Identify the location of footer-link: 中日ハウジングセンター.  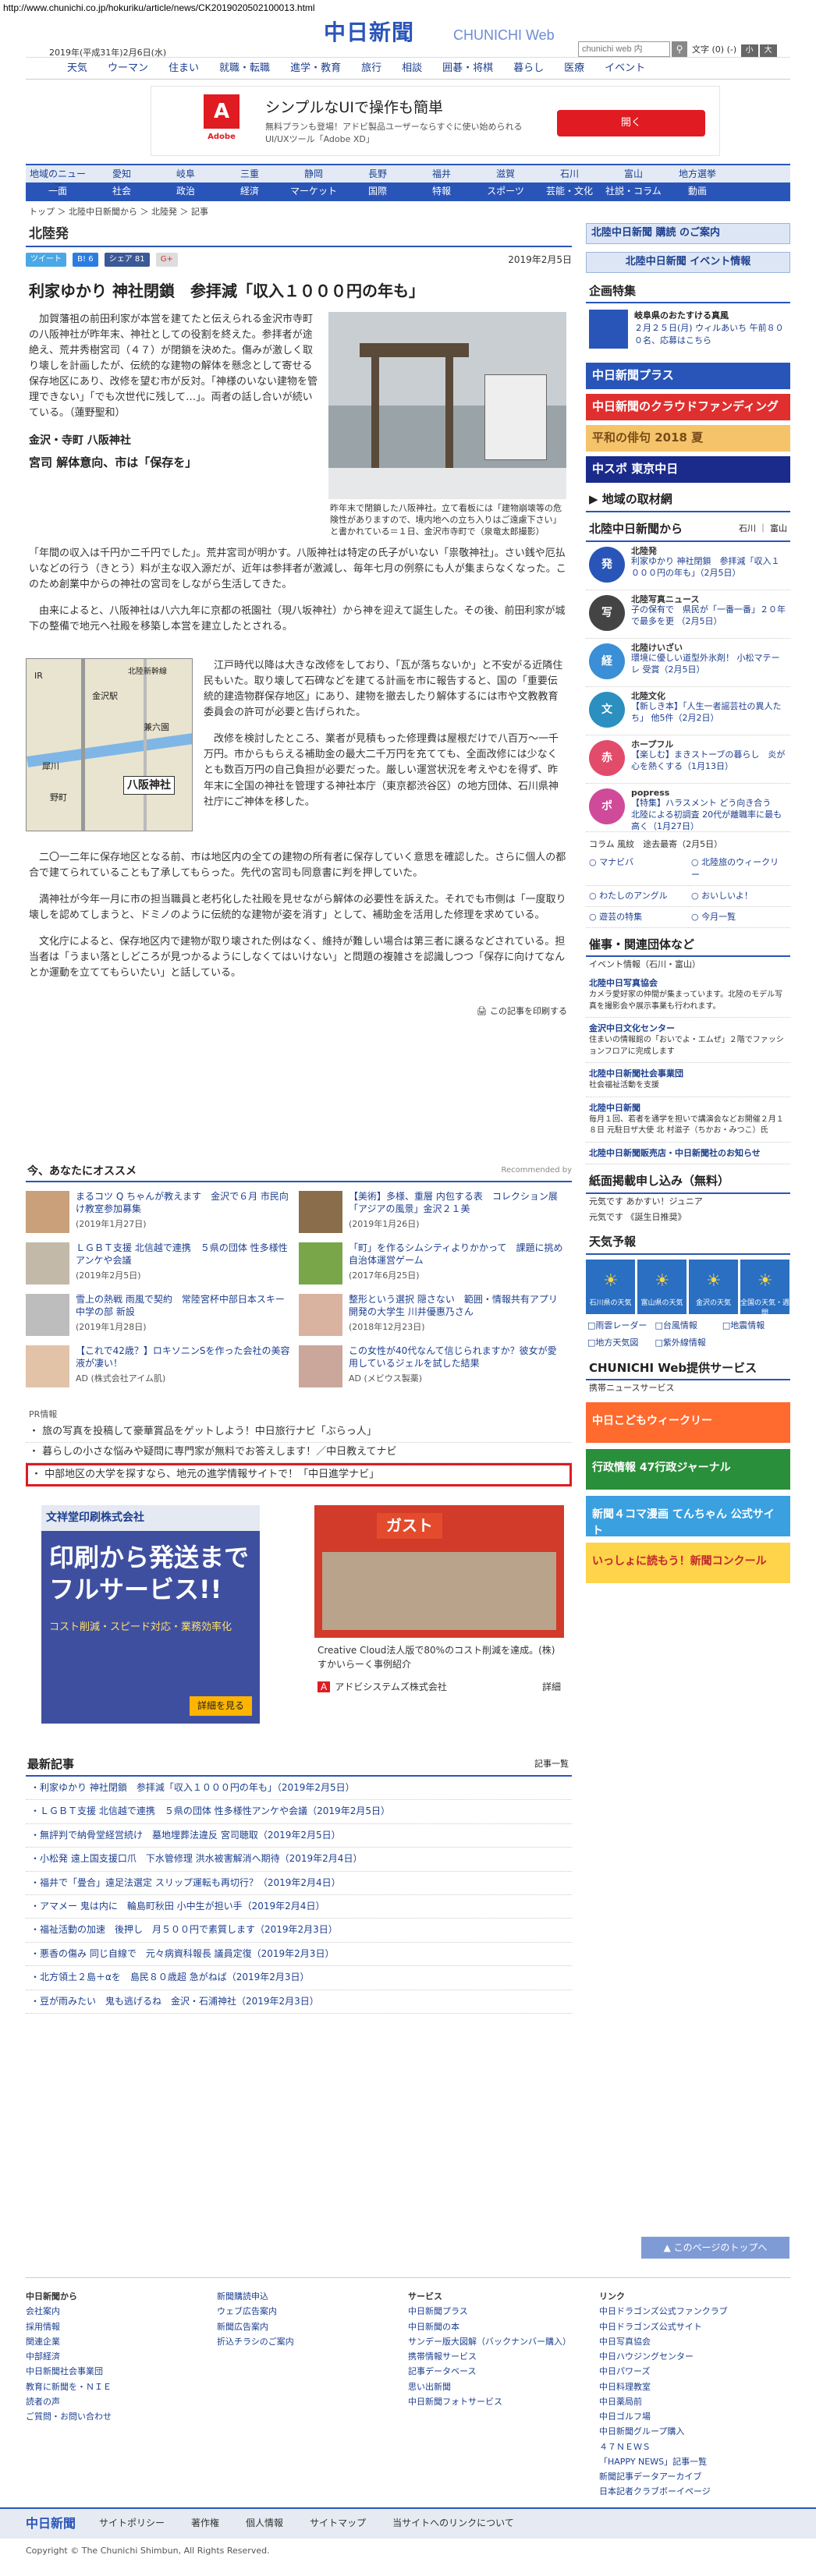
(694, 2356).